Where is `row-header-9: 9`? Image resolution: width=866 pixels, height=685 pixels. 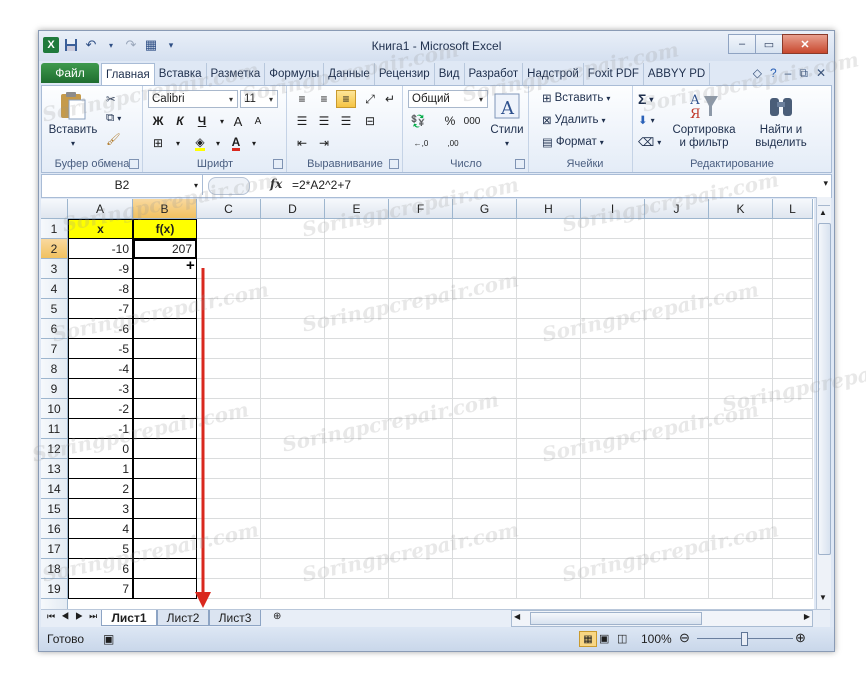
row-header-9: 9 is located at coordinates (54, 389).